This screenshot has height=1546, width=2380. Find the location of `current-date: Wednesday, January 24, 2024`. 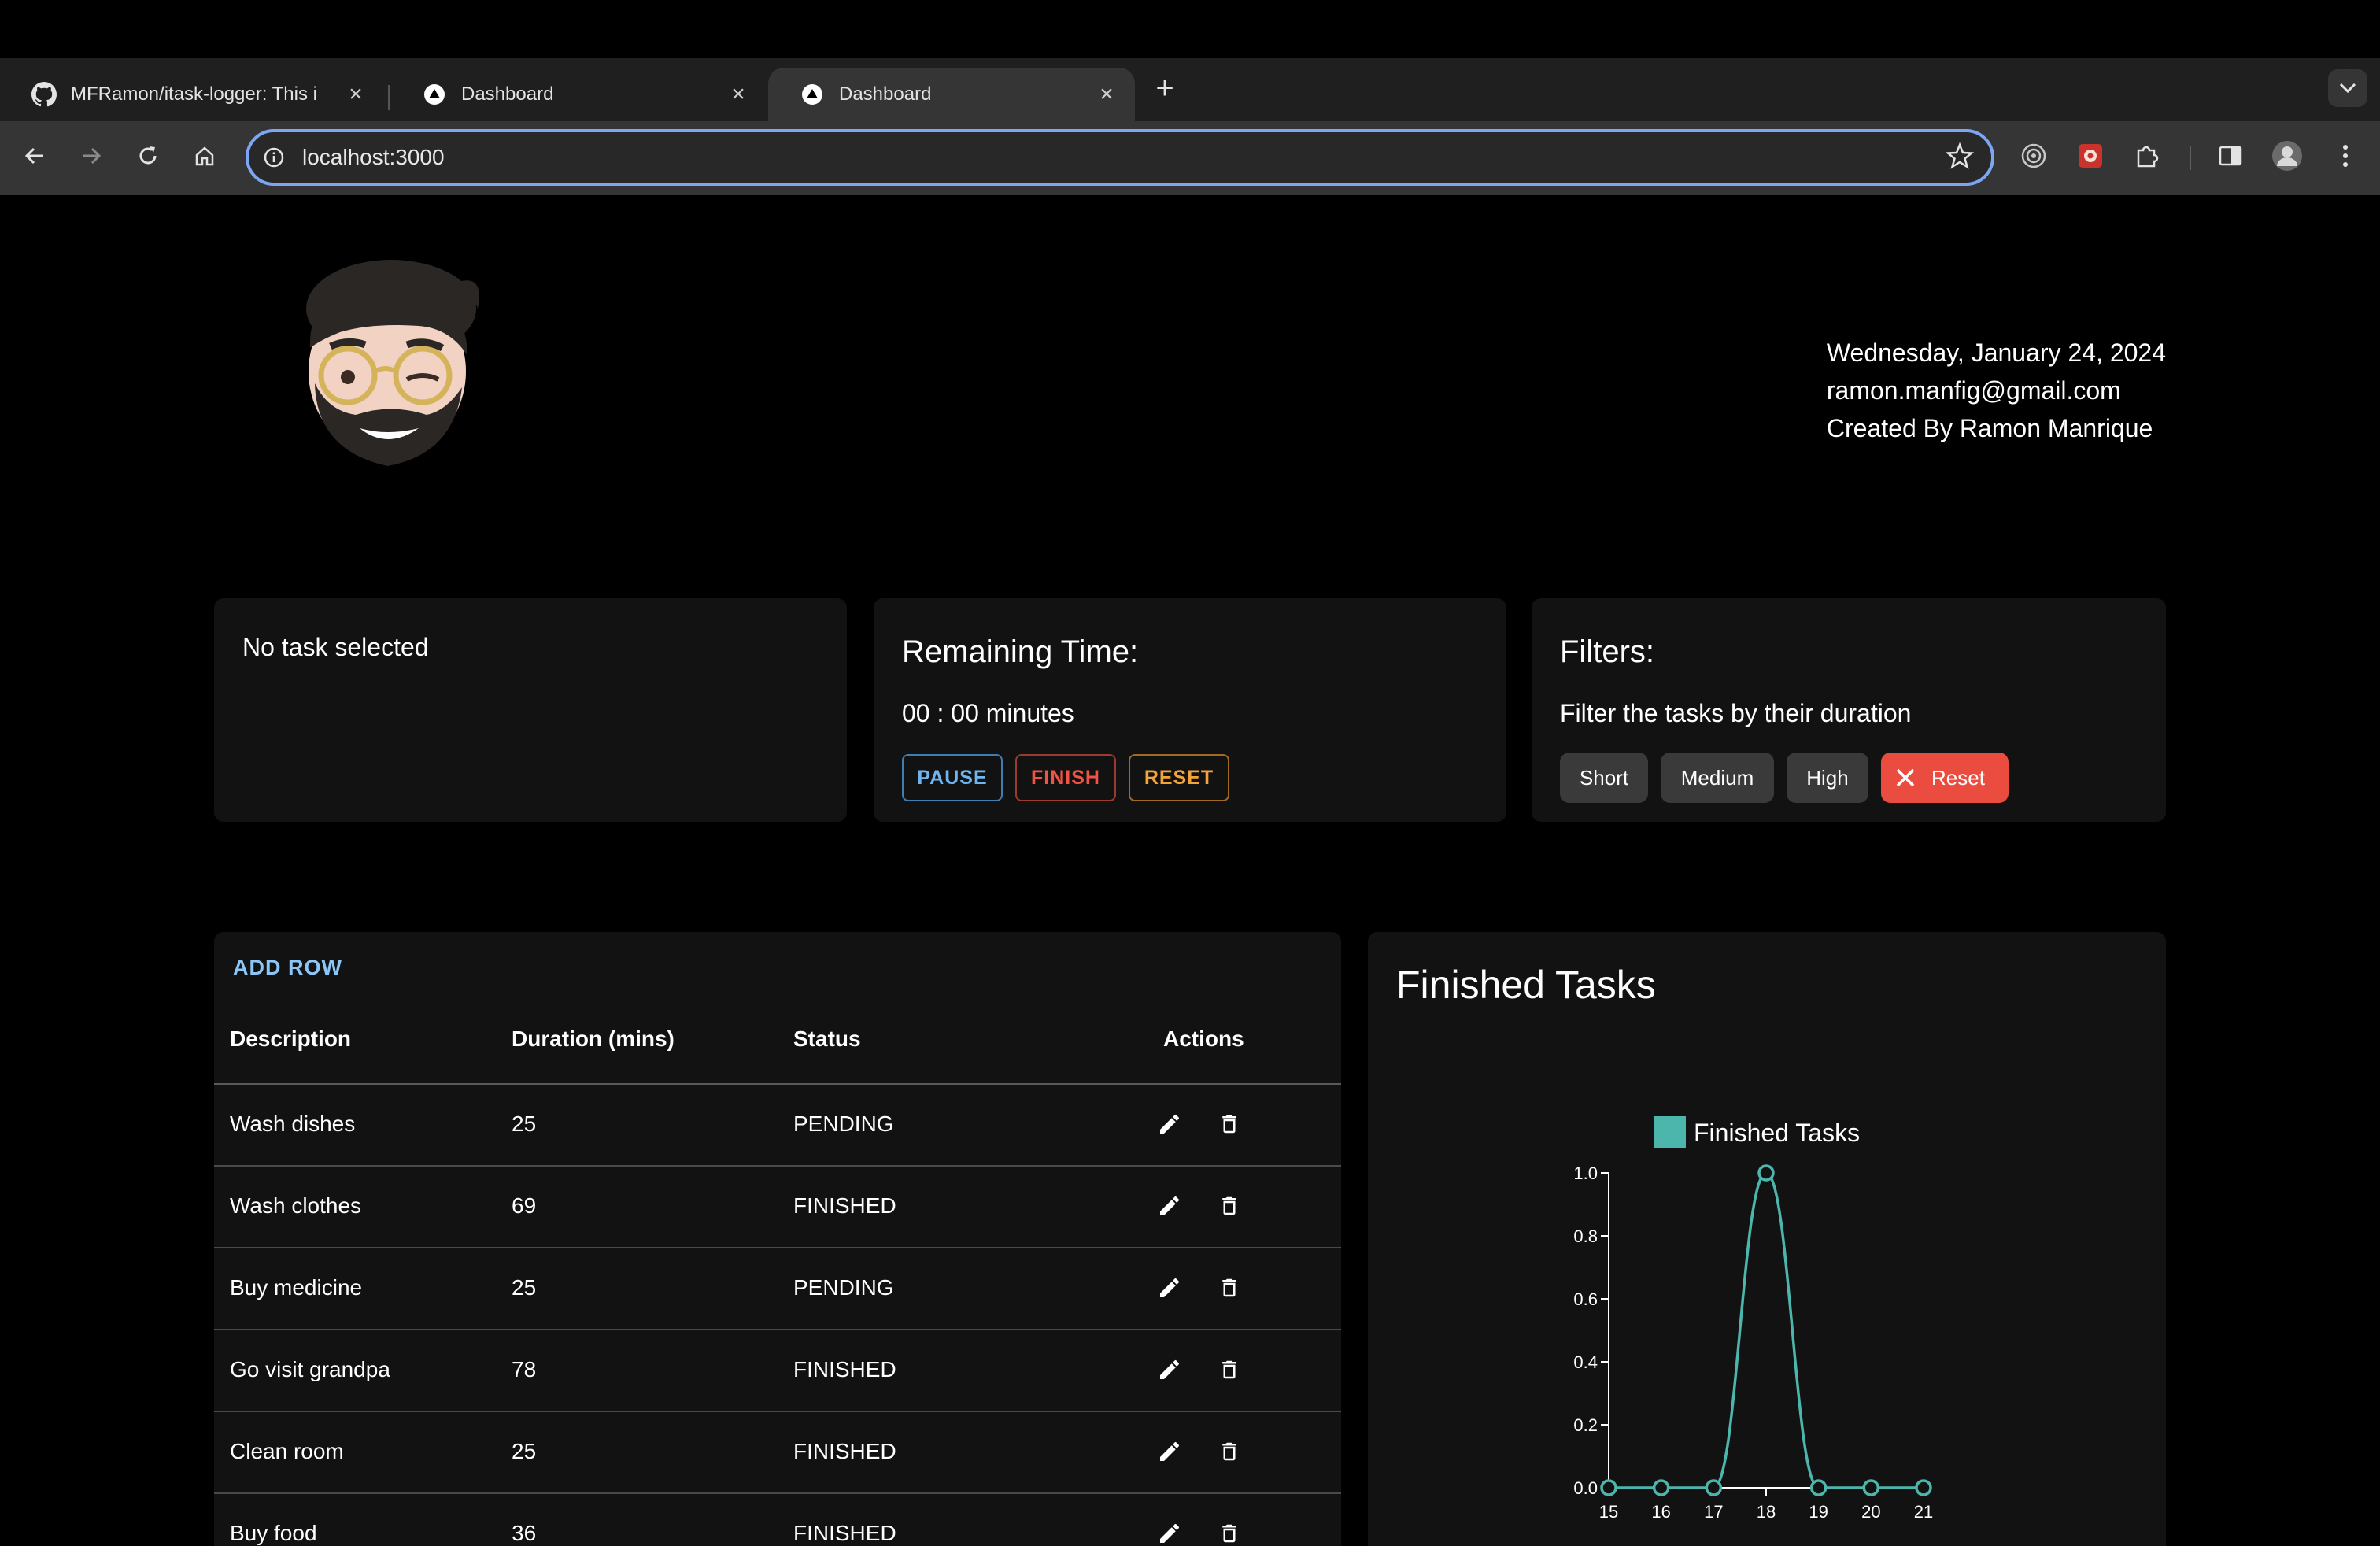

current-date: Wednesday, January 24, 2024 is located at coordinates (1996, 352).